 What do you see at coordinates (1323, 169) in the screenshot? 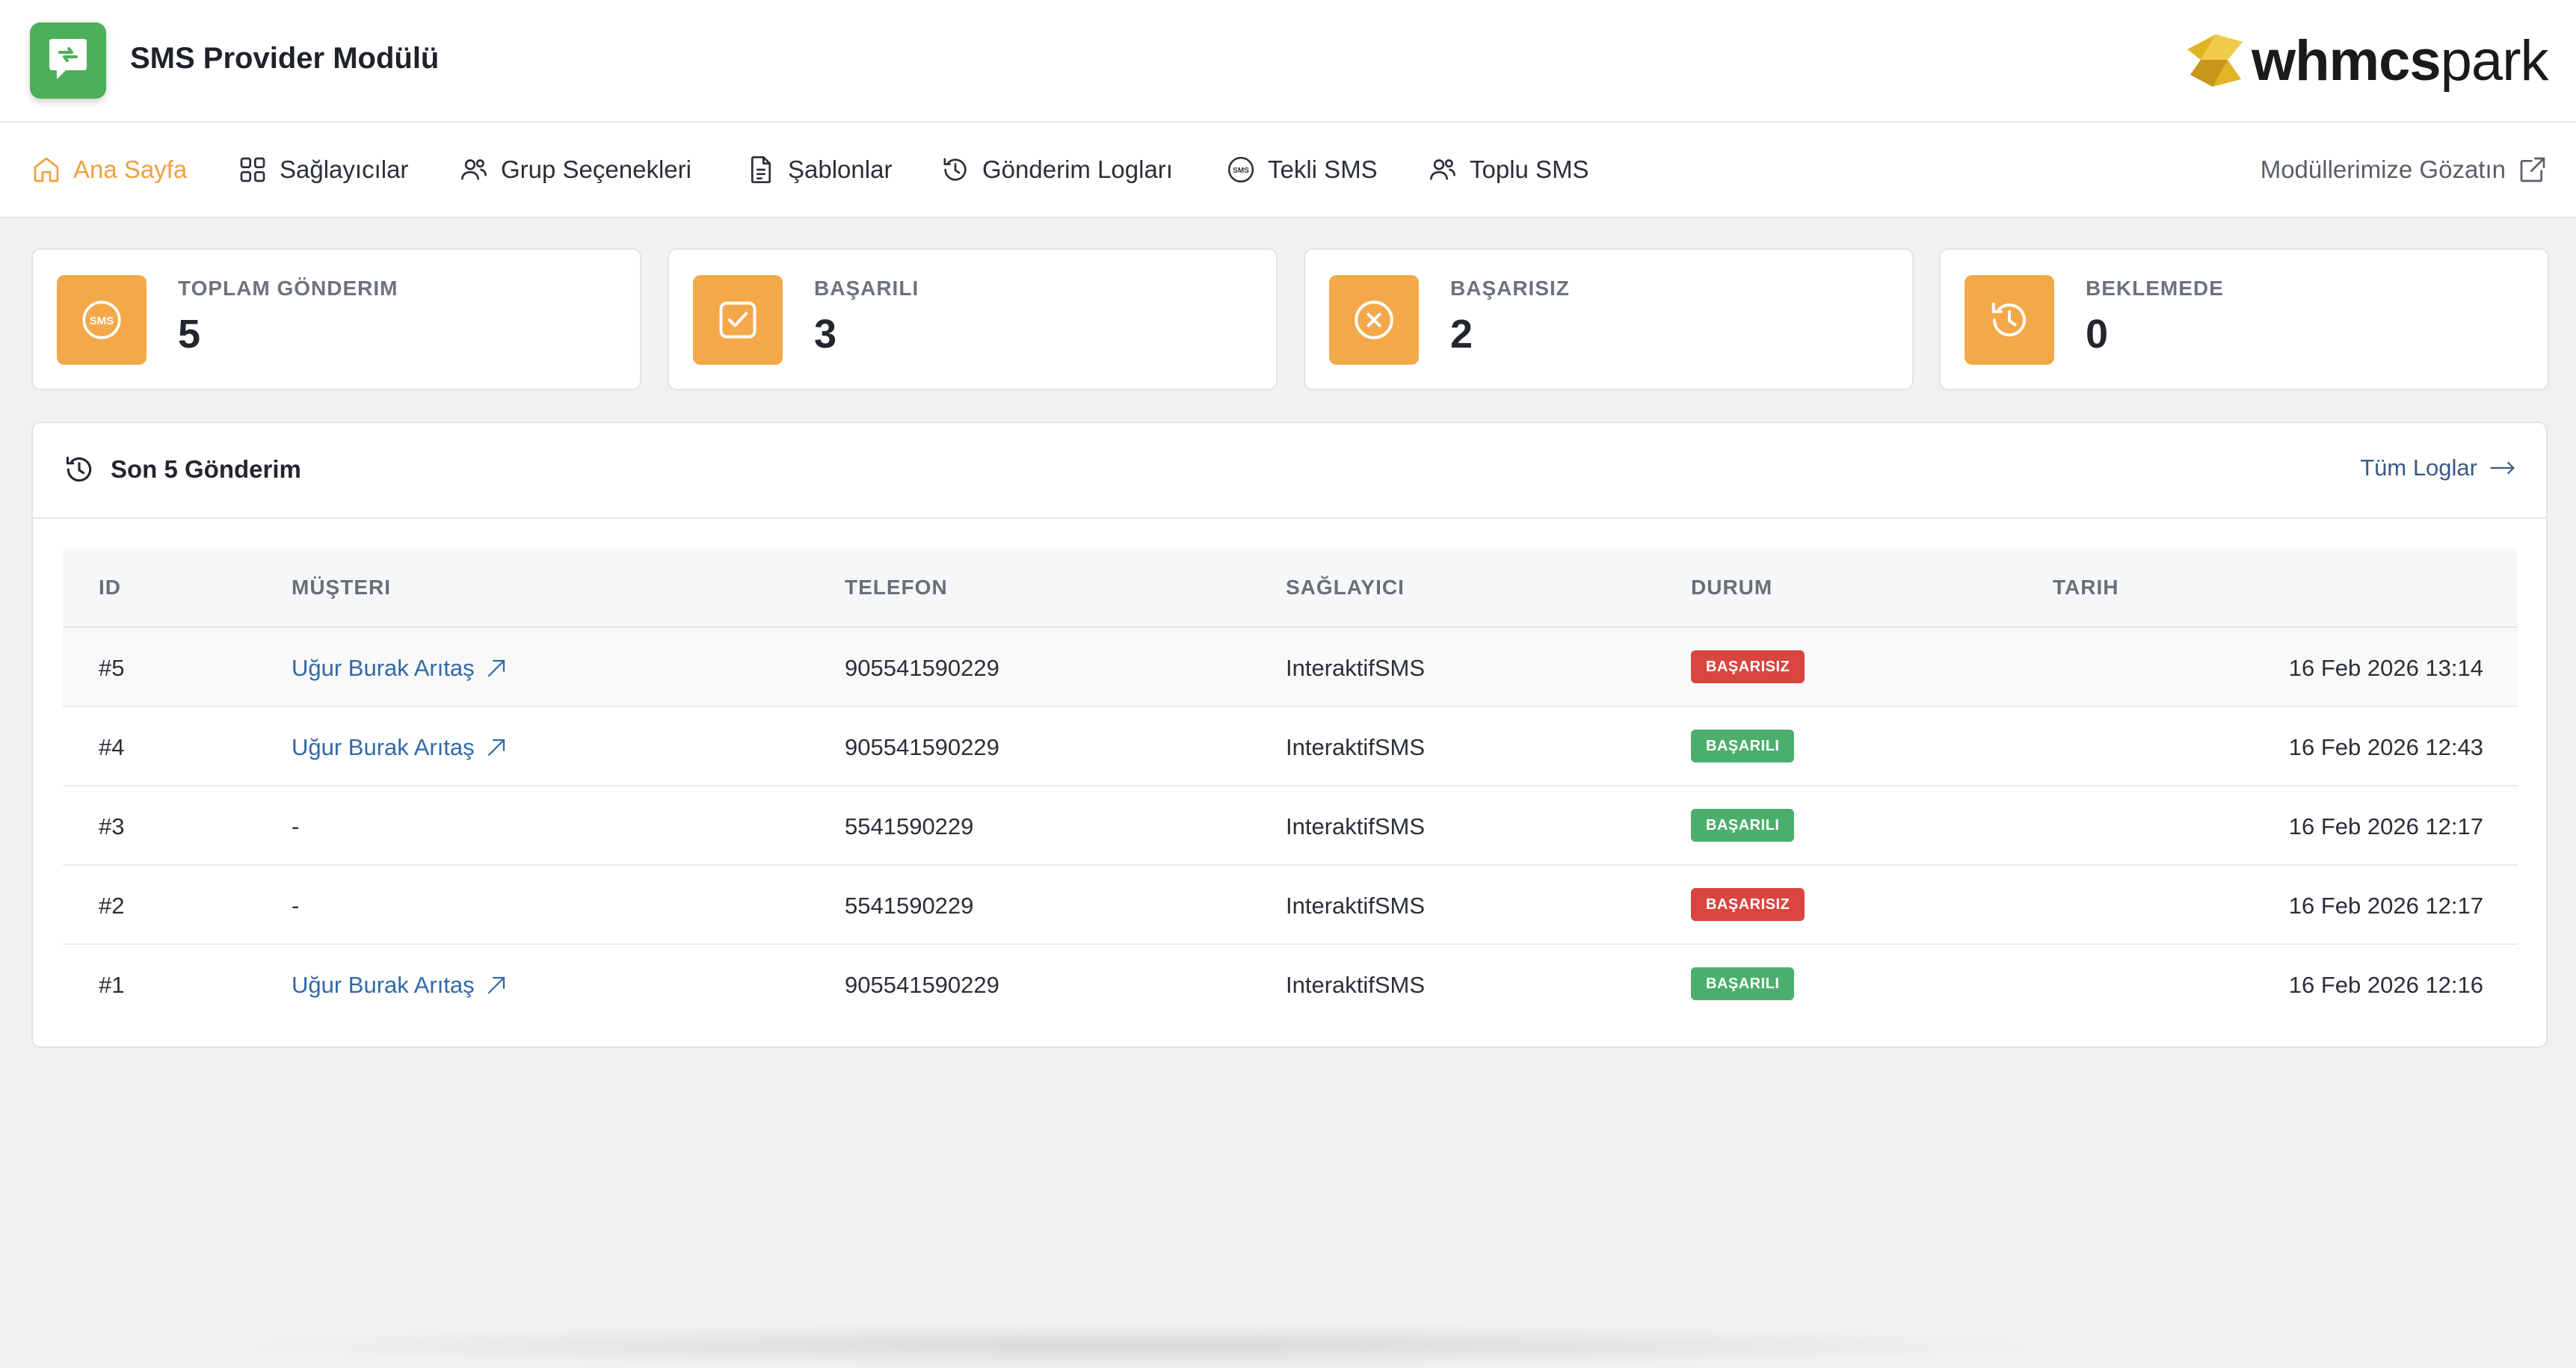
I see `nav-label: Tekli SMS` at bounding box center [1323, 169].